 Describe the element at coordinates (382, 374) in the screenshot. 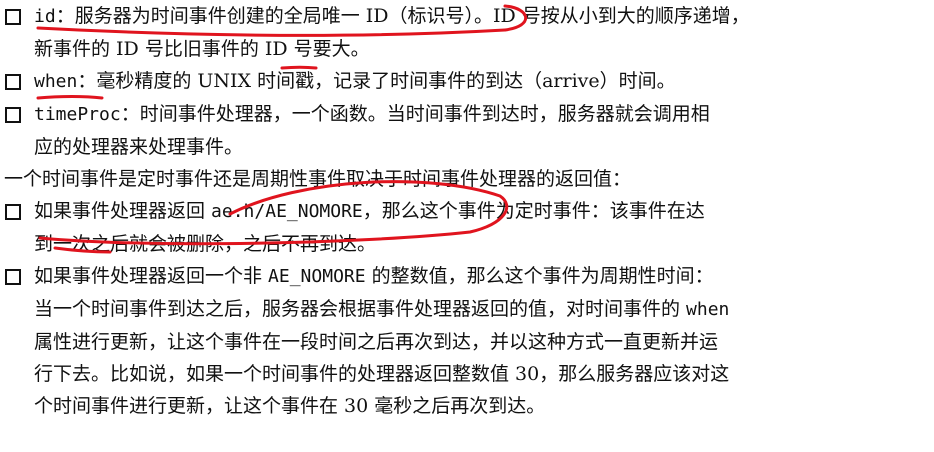

I see `case-line-4: 行下去。比如说，如果一个时间事件的处理器返回整数值 30，那么服务器应该对这` at that location.